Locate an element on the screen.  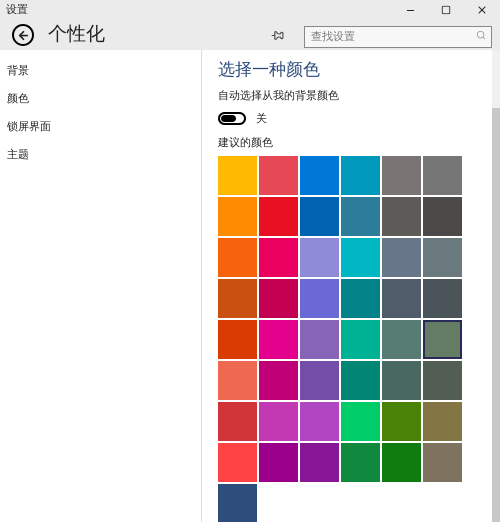
setting-label: 建议的颜色 is located at coordinates (246, 143).